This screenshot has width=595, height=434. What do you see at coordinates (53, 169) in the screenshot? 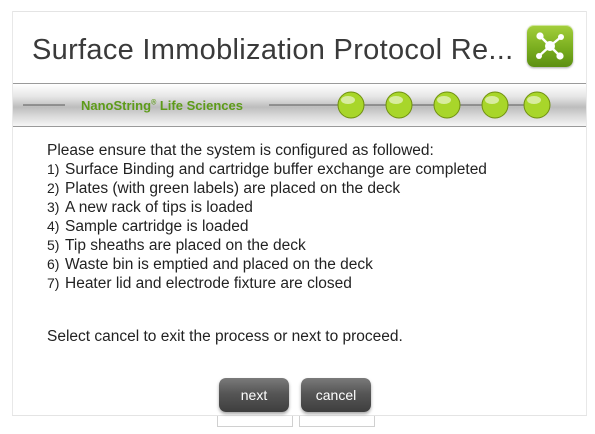
I see `step-number: 1)` at bounding box center [53, 169].